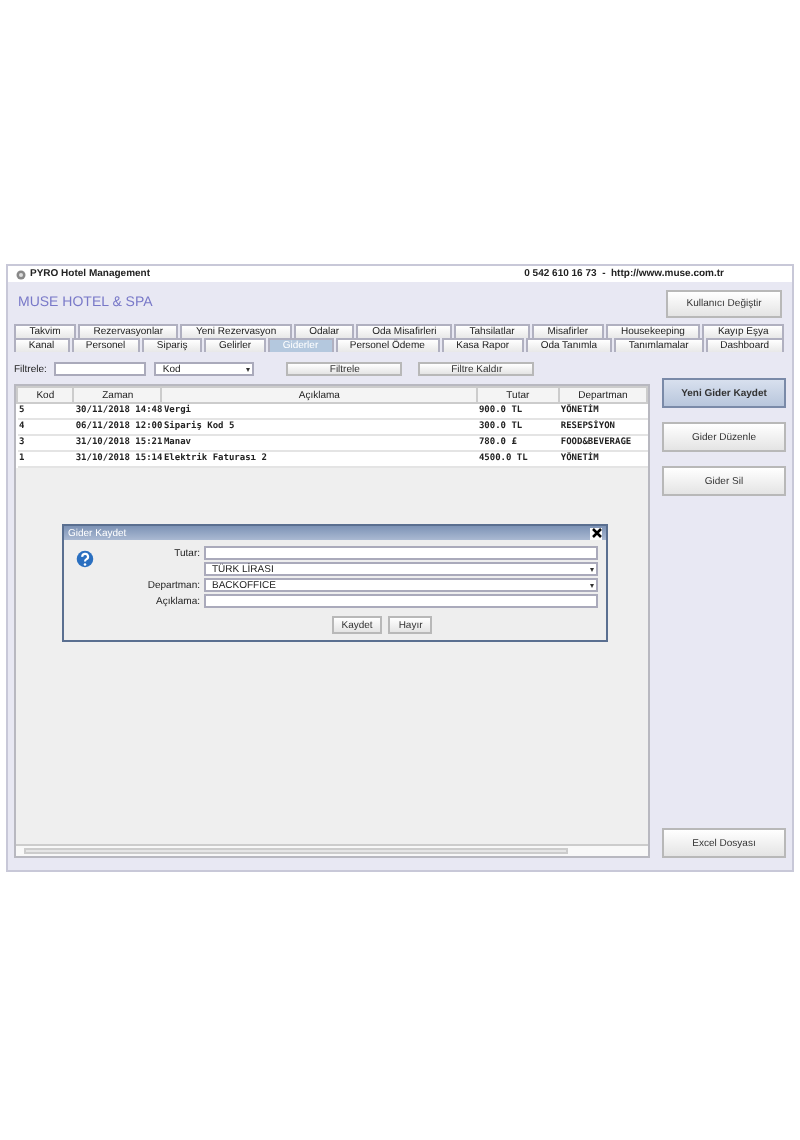 This screenshot has height=1140, width=800. Describe the element at coordinates (596, 533) in the screenshot. I see `close-button` at that location.